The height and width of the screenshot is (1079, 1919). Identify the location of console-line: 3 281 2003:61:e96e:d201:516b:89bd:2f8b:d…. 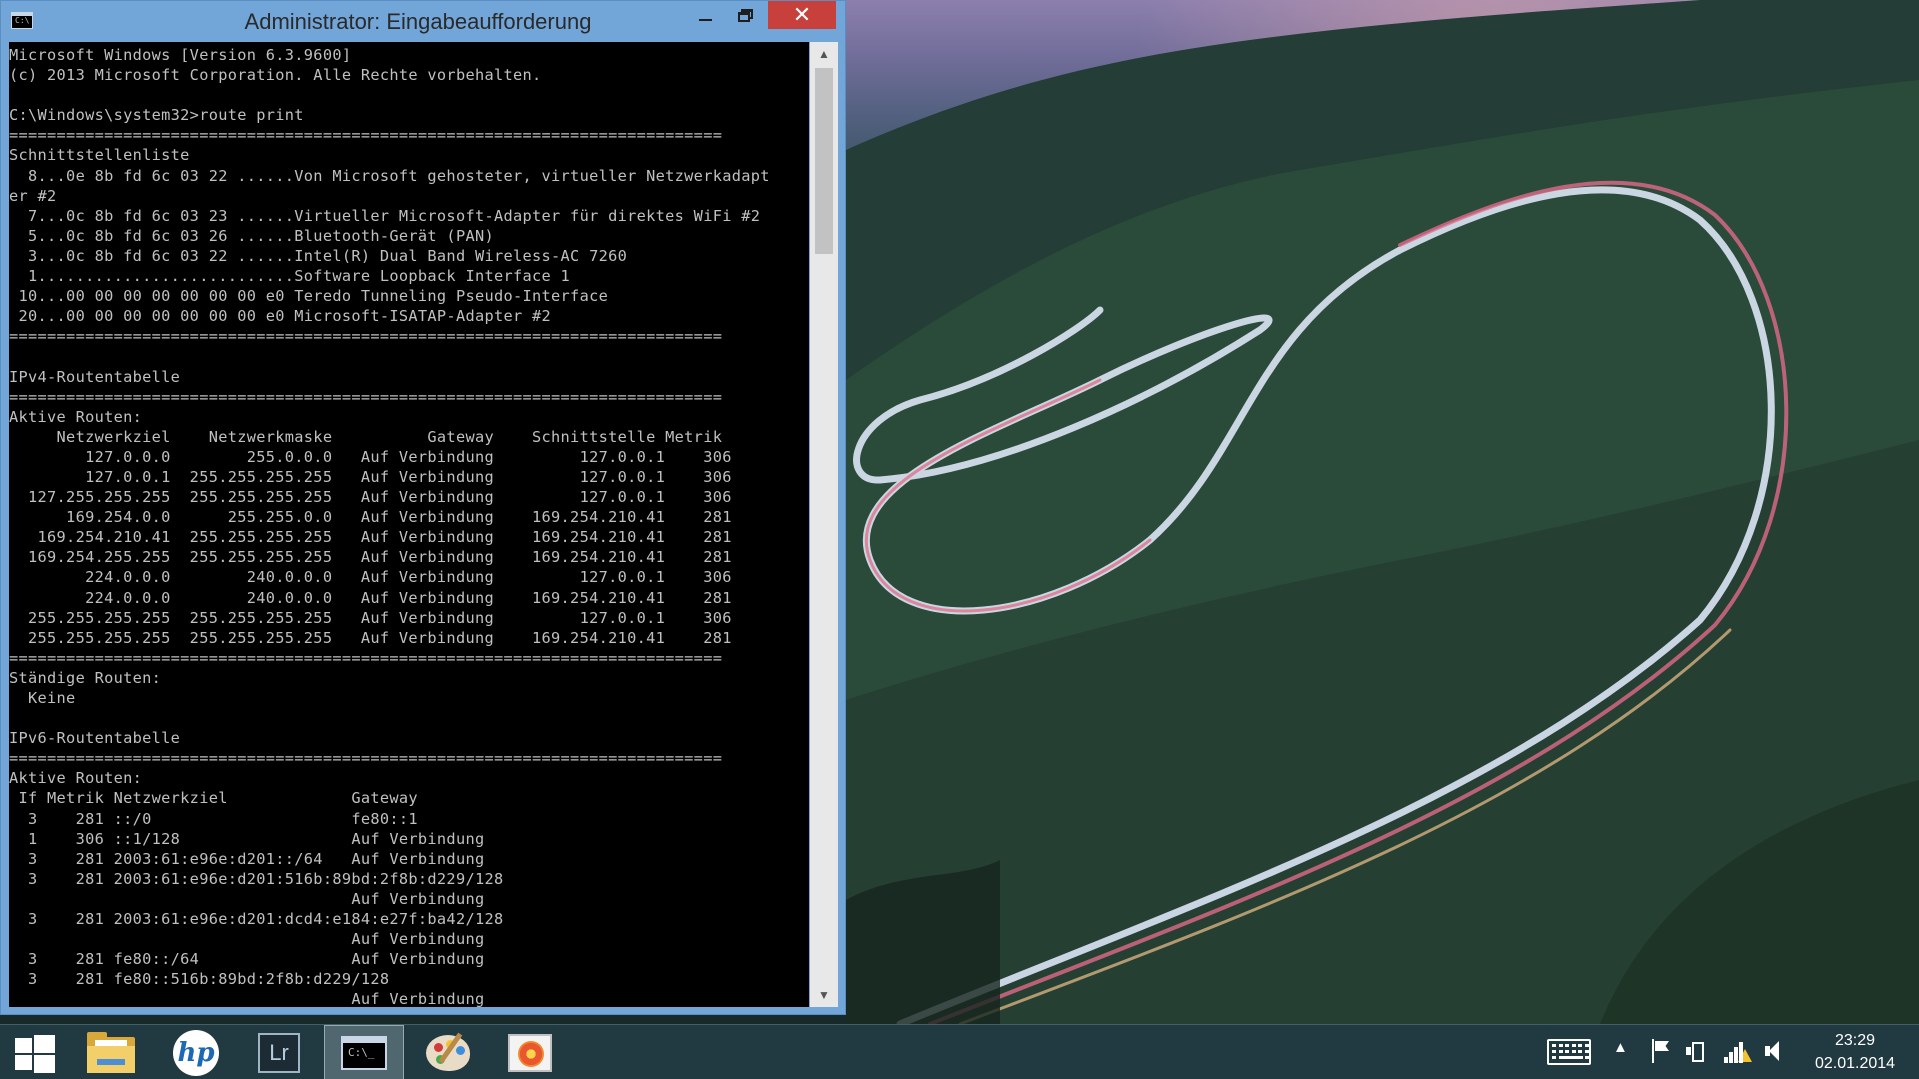
(266, 878).